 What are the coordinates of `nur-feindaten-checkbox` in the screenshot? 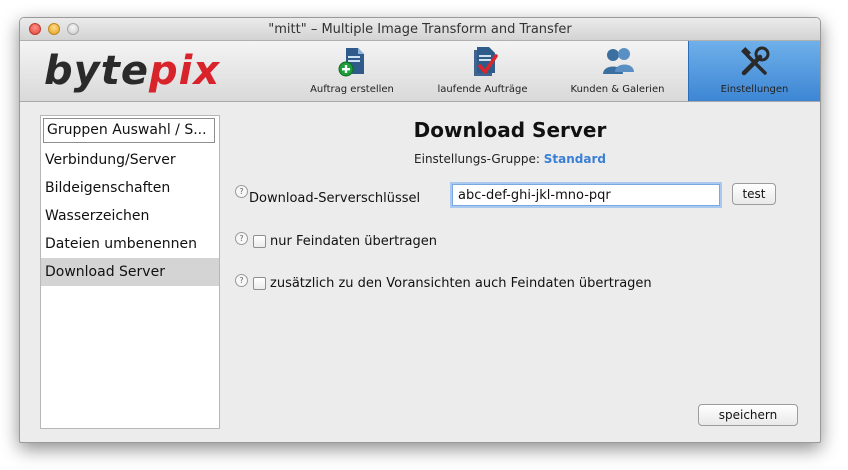 It's located at (259, 241).